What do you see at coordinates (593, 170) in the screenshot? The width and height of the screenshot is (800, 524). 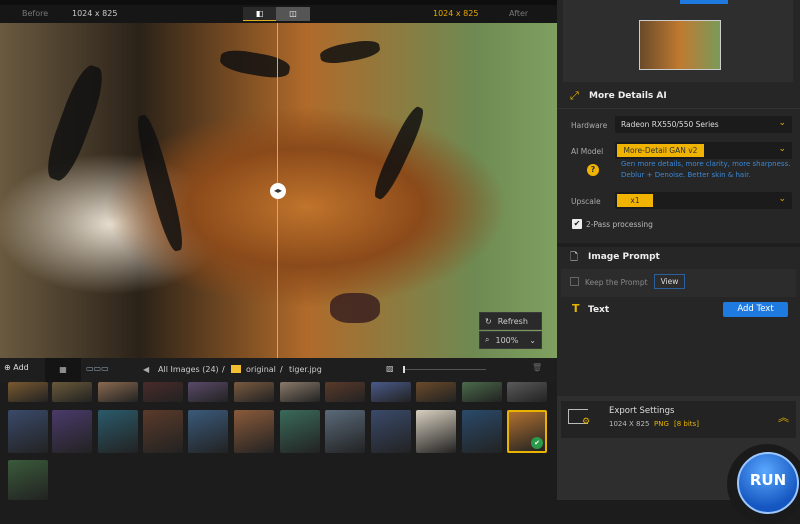 I see `help-icon: ?` at bounding box center [593, 170].